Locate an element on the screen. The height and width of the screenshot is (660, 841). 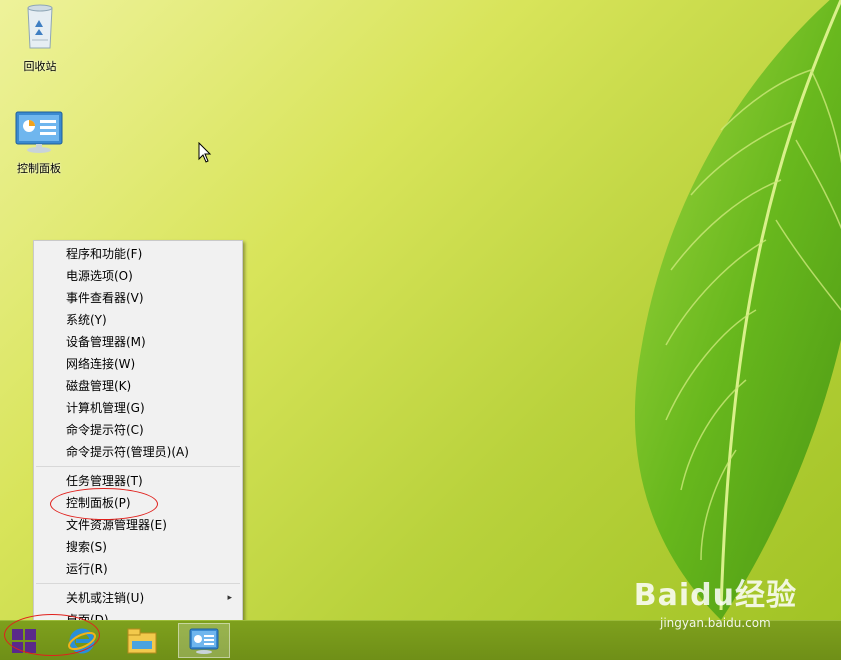
menu-item-computer-management: 计算机管理(G) is located at coordinates (138, 408).